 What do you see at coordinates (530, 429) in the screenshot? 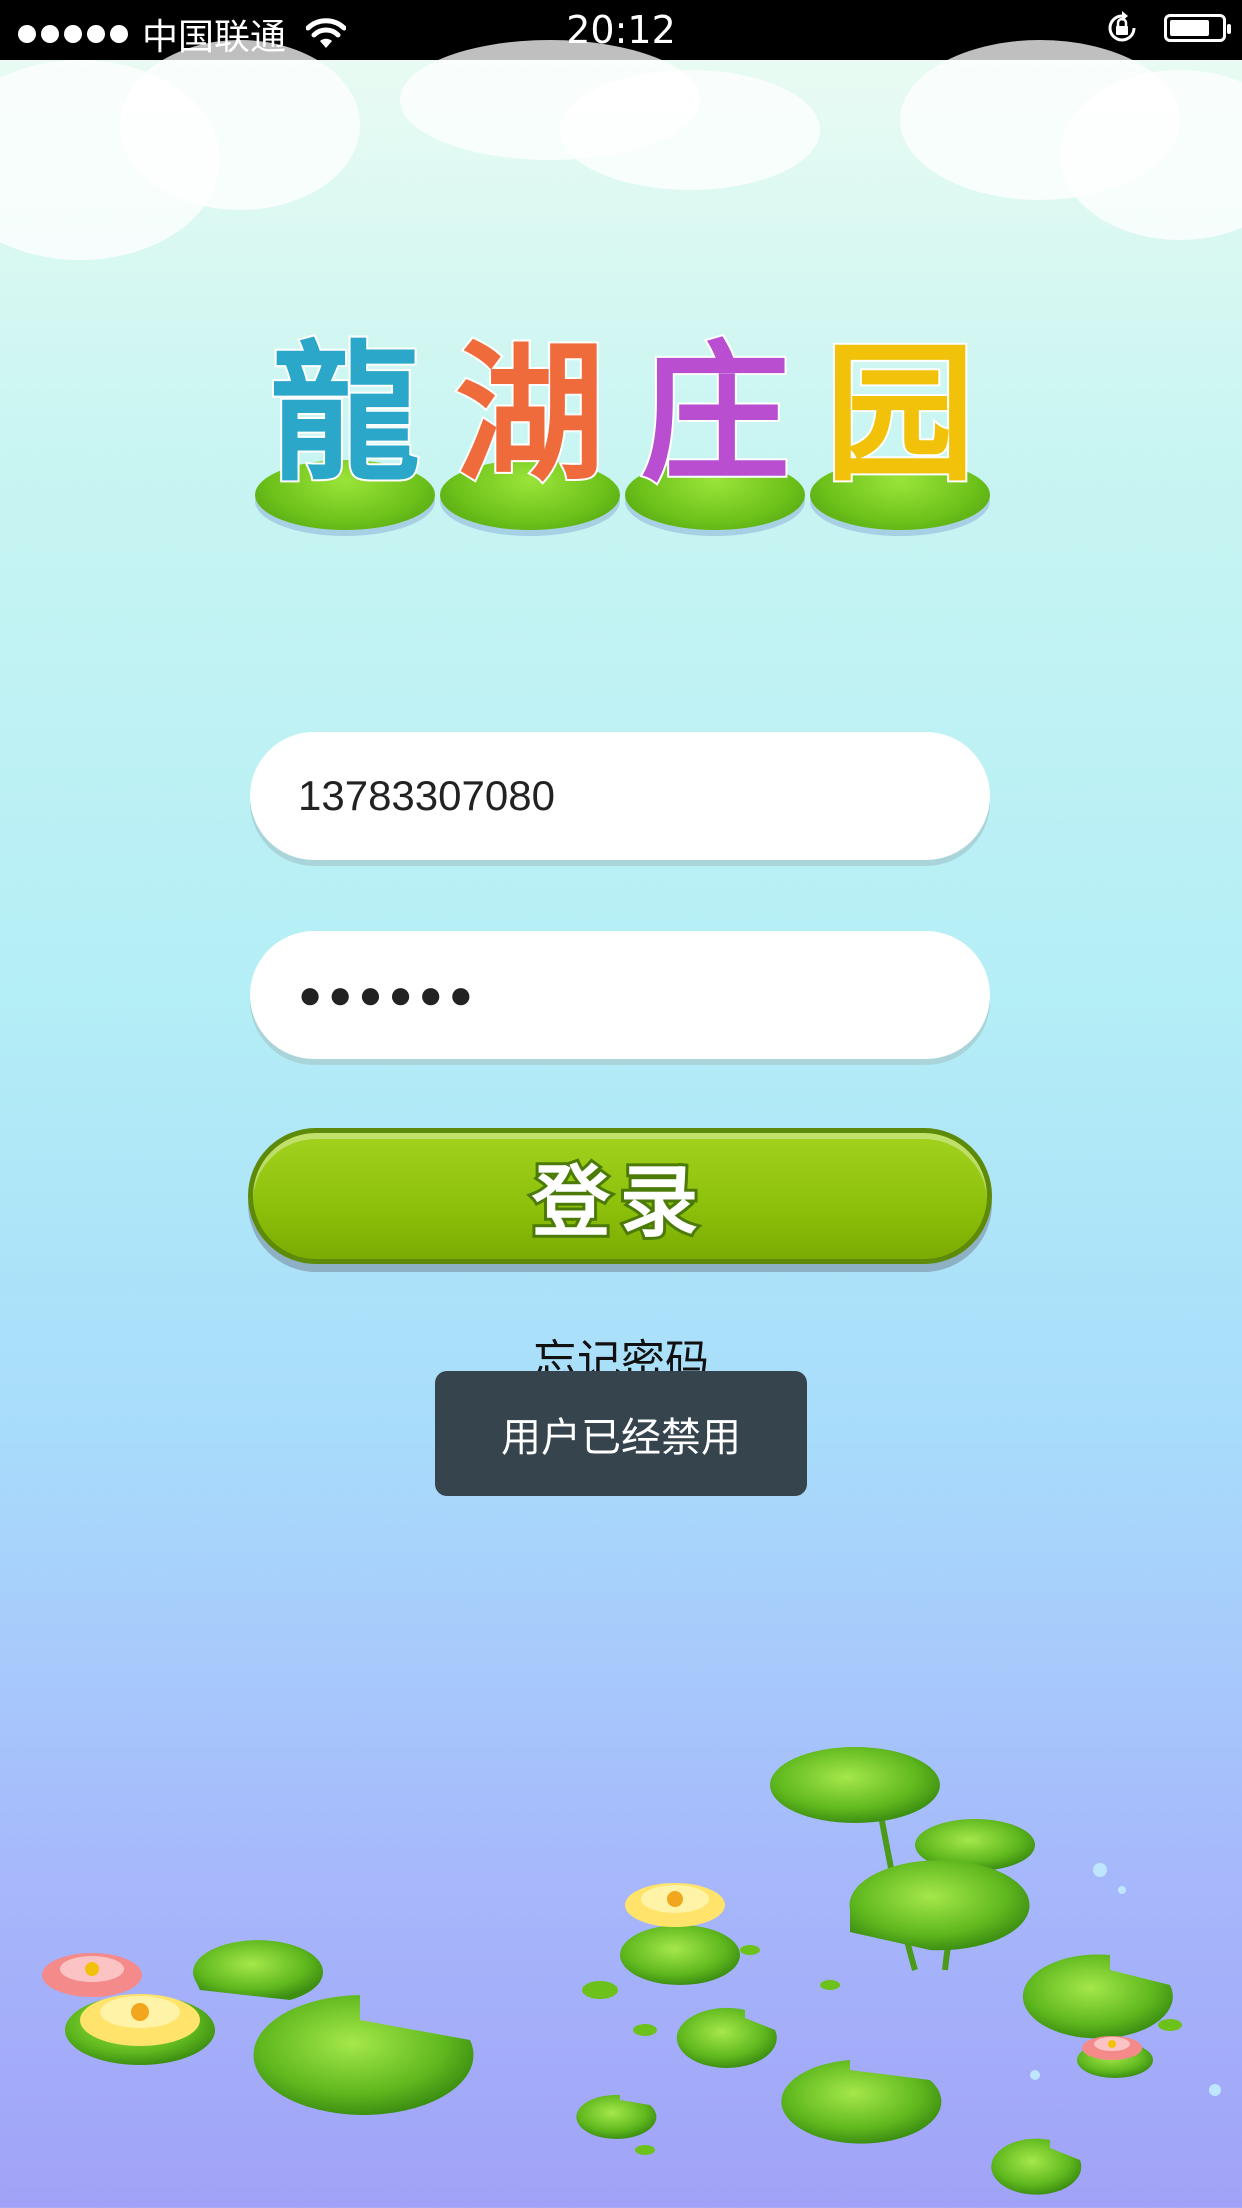
I see `logo-char-2: 湖` at bounding box center [530, 429].